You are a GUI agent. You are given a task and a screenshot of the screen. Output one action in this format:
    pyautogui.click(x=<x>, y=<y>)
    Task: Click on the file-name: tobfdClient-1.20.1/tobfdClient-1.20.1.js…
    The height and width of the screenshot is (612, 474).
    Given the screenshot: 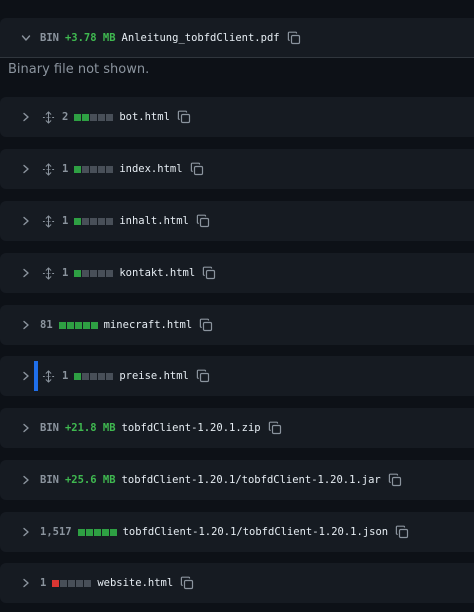 What is the action you would take?
    pyautogui.click(x=256, y=532)
    